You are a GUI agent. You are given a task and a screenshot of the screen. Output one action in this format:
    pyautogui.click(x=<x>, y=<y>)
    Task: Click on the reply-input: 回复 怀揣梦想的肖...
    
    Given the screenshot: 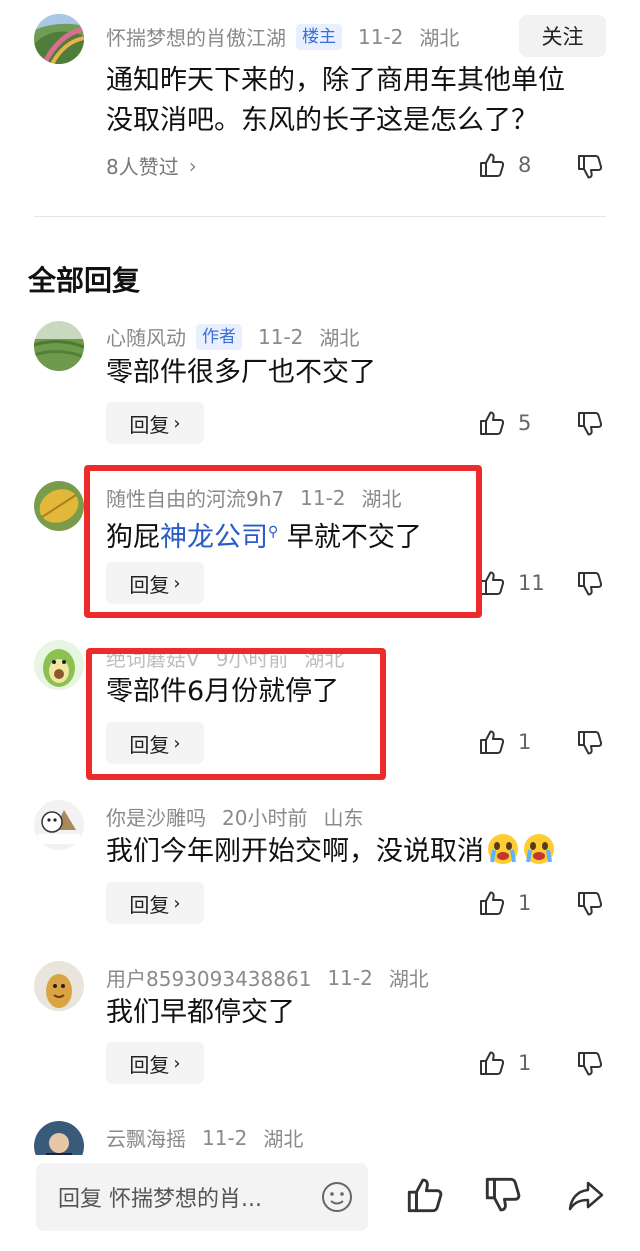 What is the action you would take?
    pyautogui.click(x=202, y=1197)
    